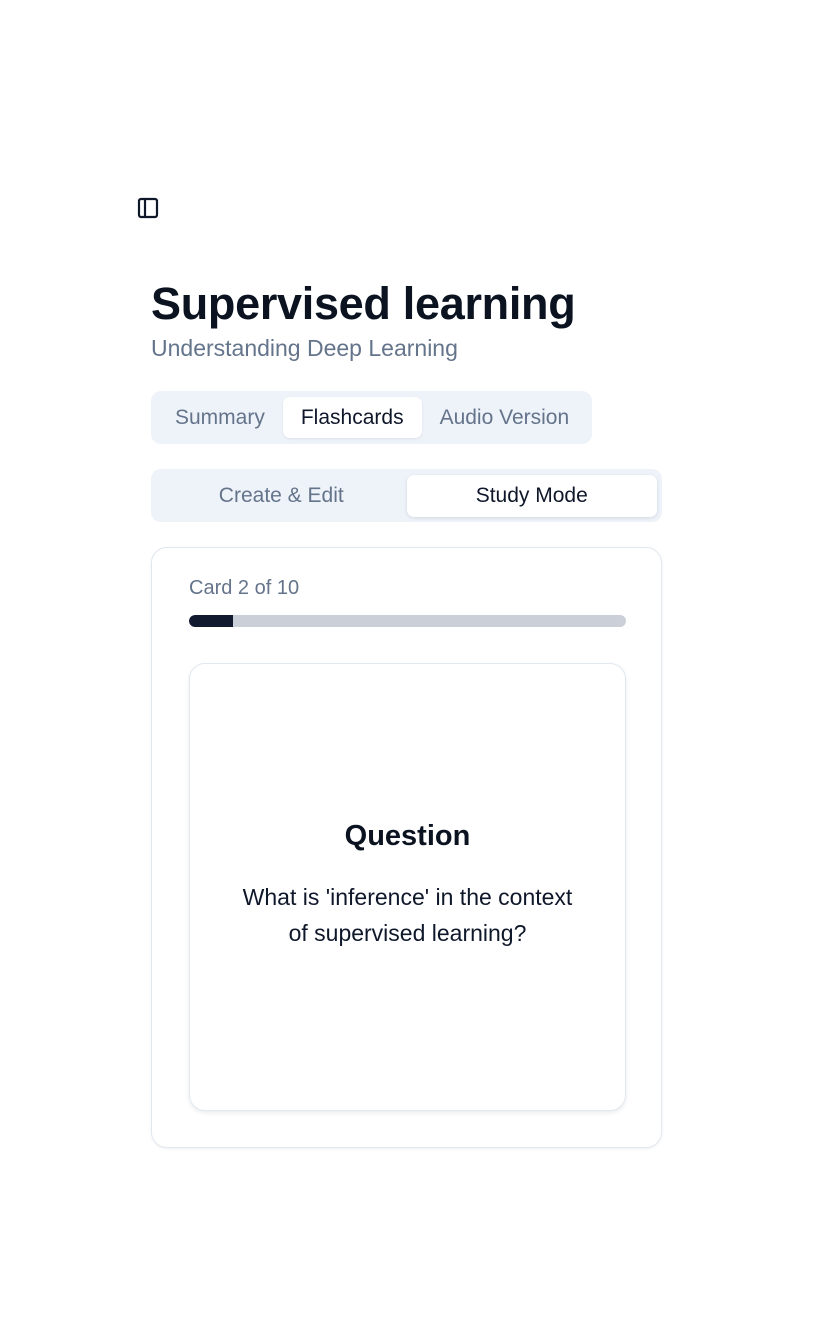  What do you see at coordinates (244, 588) in the screenshot?
I see `card-counter: Card 2 of 10` at bounding box center [244, 588].